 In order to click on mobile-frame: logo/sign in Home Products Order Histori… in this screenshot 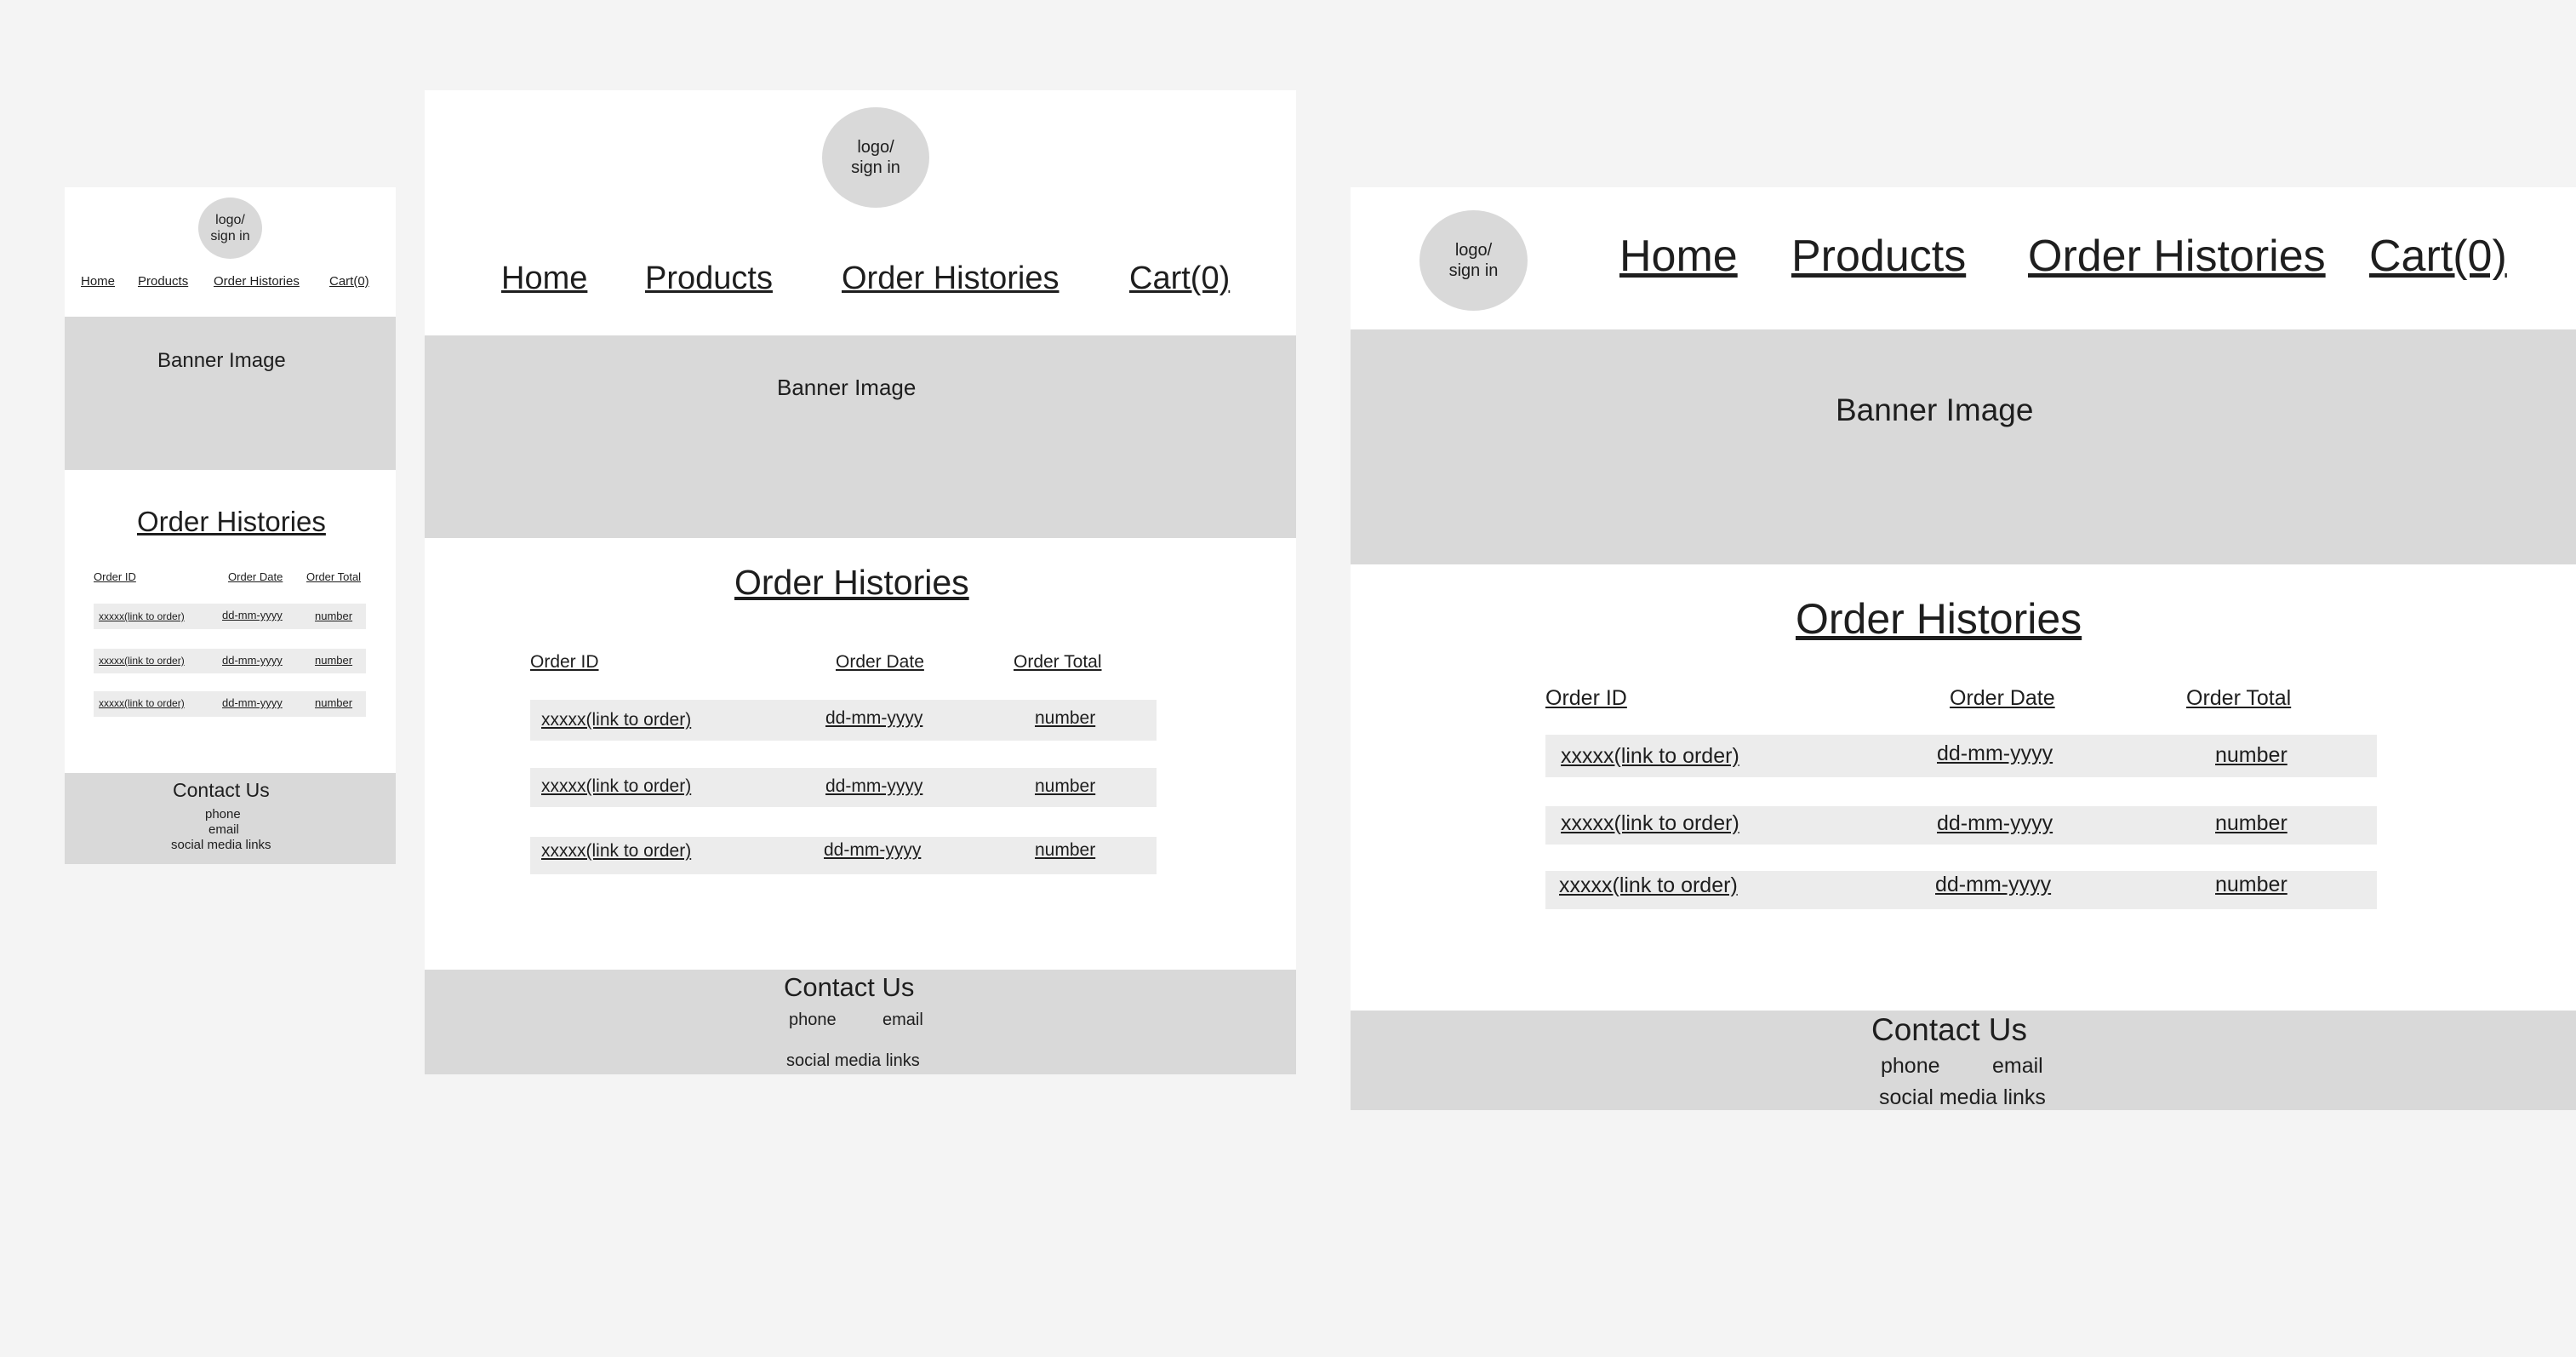, I will do `click(230, 525)`.